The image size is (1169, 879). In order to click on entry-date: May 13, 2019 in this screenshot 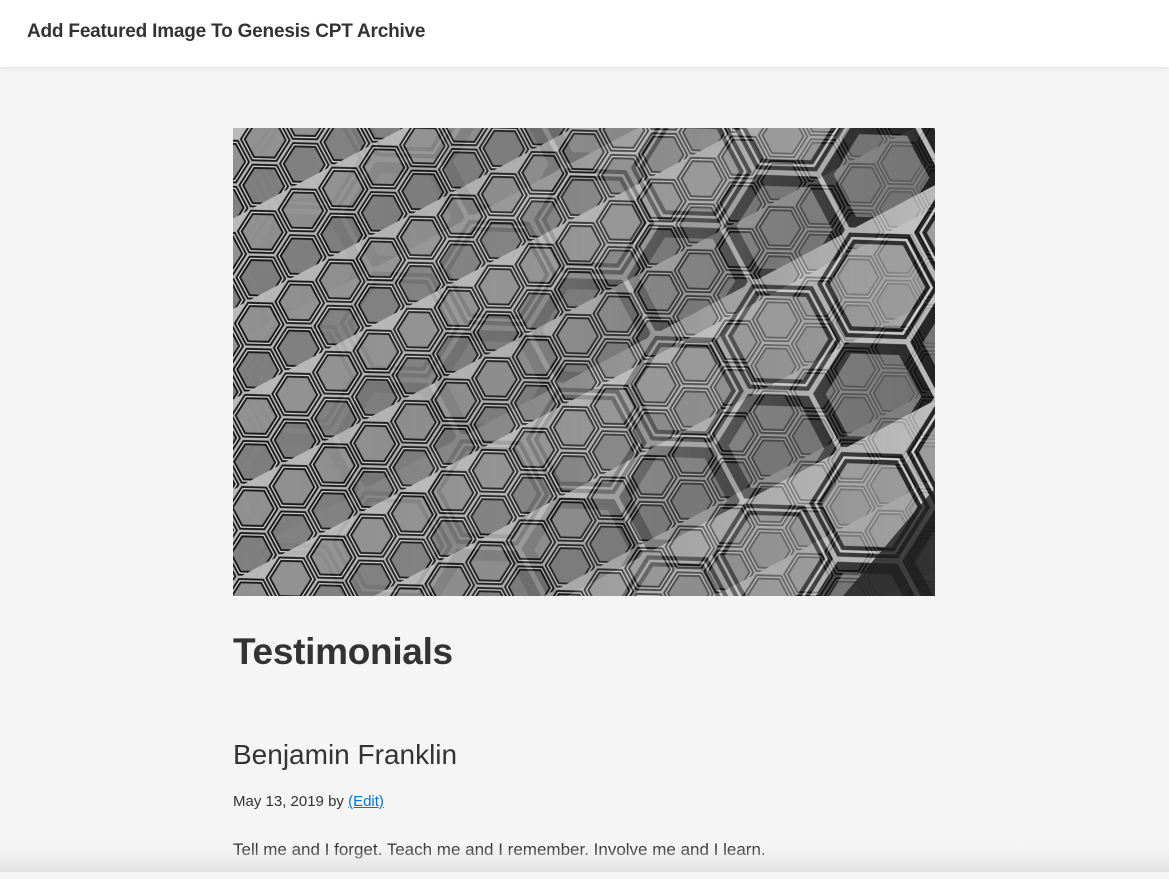, I will do `click(278, 801)`.